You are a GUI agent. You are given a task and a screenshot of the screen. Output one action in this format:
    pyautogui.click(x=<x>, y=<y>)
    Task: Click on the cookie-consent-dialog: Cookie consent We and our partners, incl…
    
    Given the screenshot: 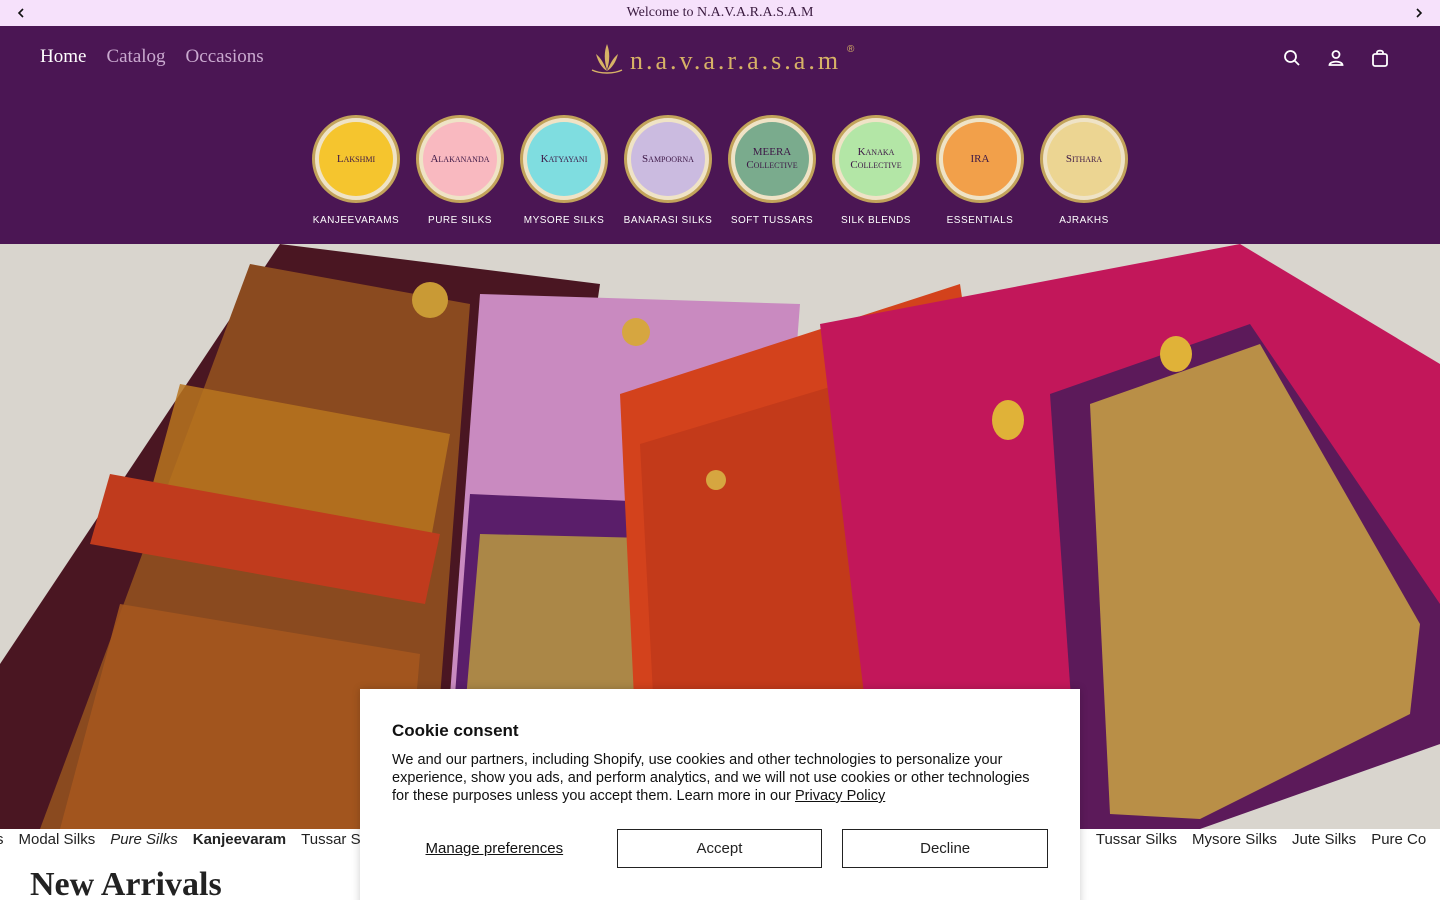 What is the action you would take?
    pyautogui.click(x=720, y=794)
    